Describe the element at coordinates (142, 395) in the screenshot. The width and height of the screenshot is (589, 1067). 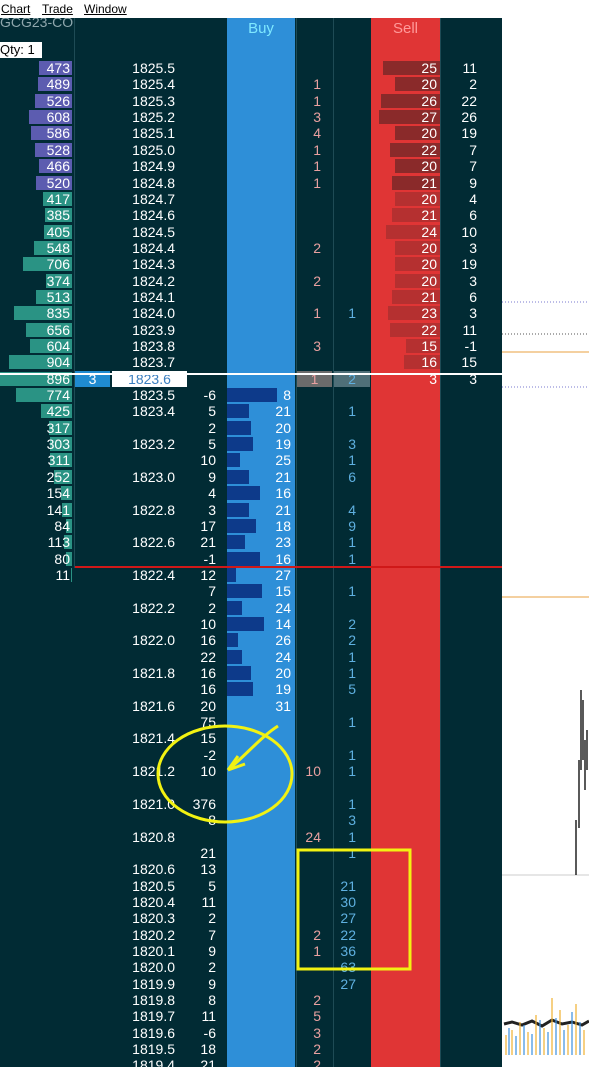
I see `price-value: 1823.5` at that location.